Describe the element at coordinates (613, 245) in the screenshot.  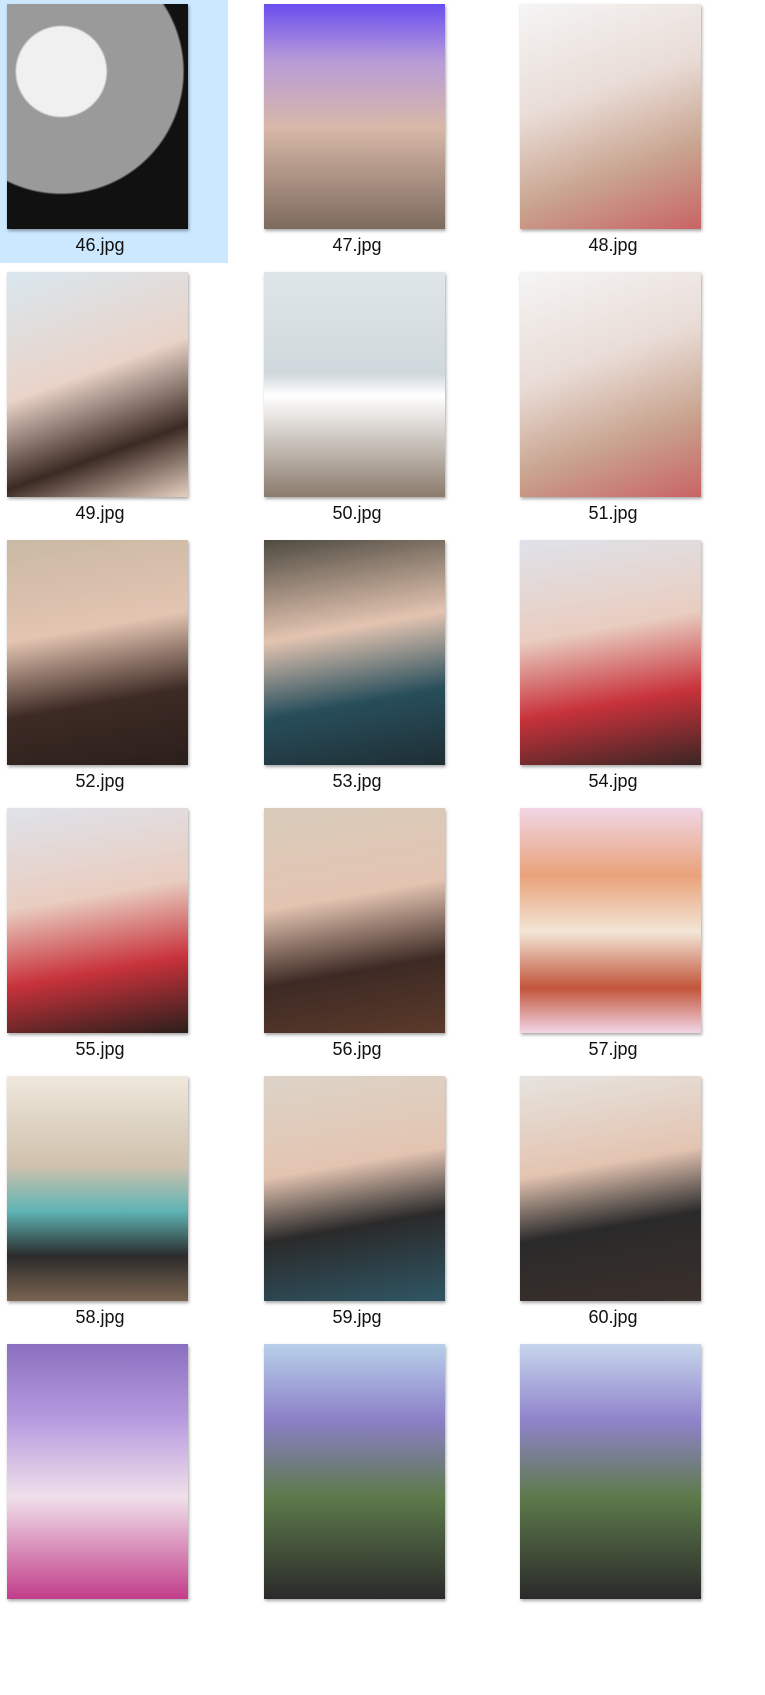
I see `file-name-label: 48.jpg` at that location.